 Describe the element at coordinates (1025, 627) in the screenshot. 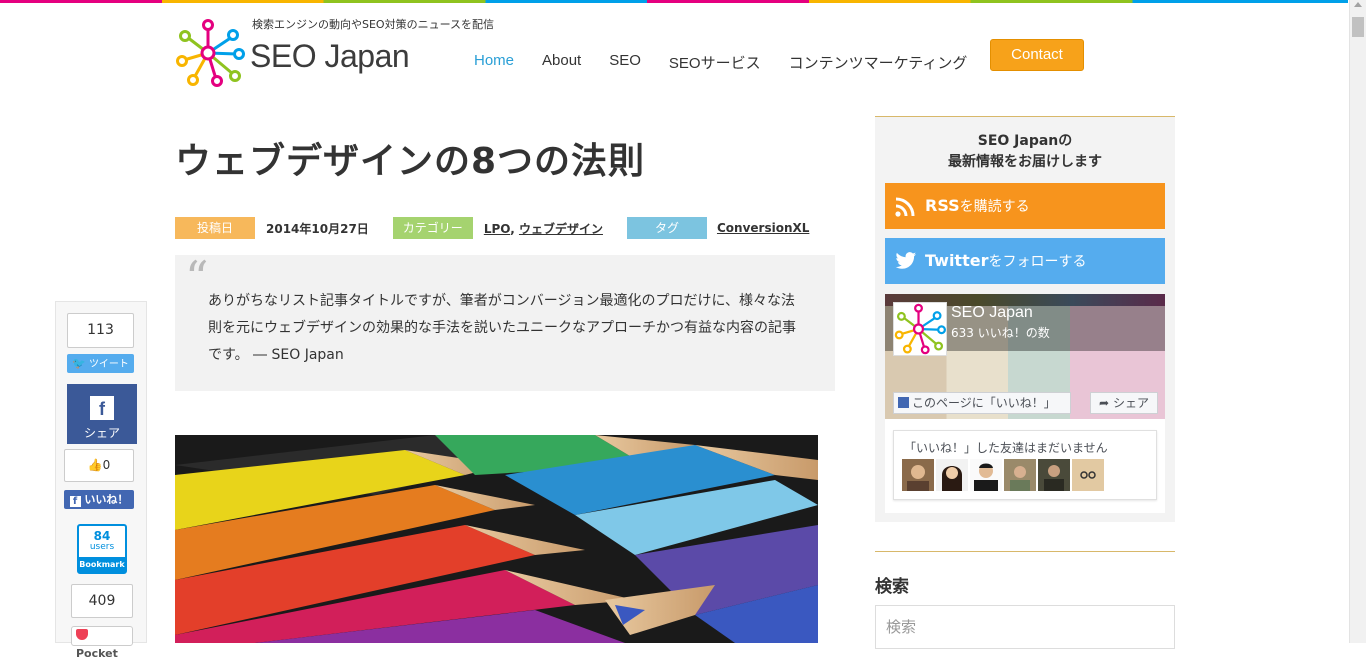

I see `search-input` at that location.